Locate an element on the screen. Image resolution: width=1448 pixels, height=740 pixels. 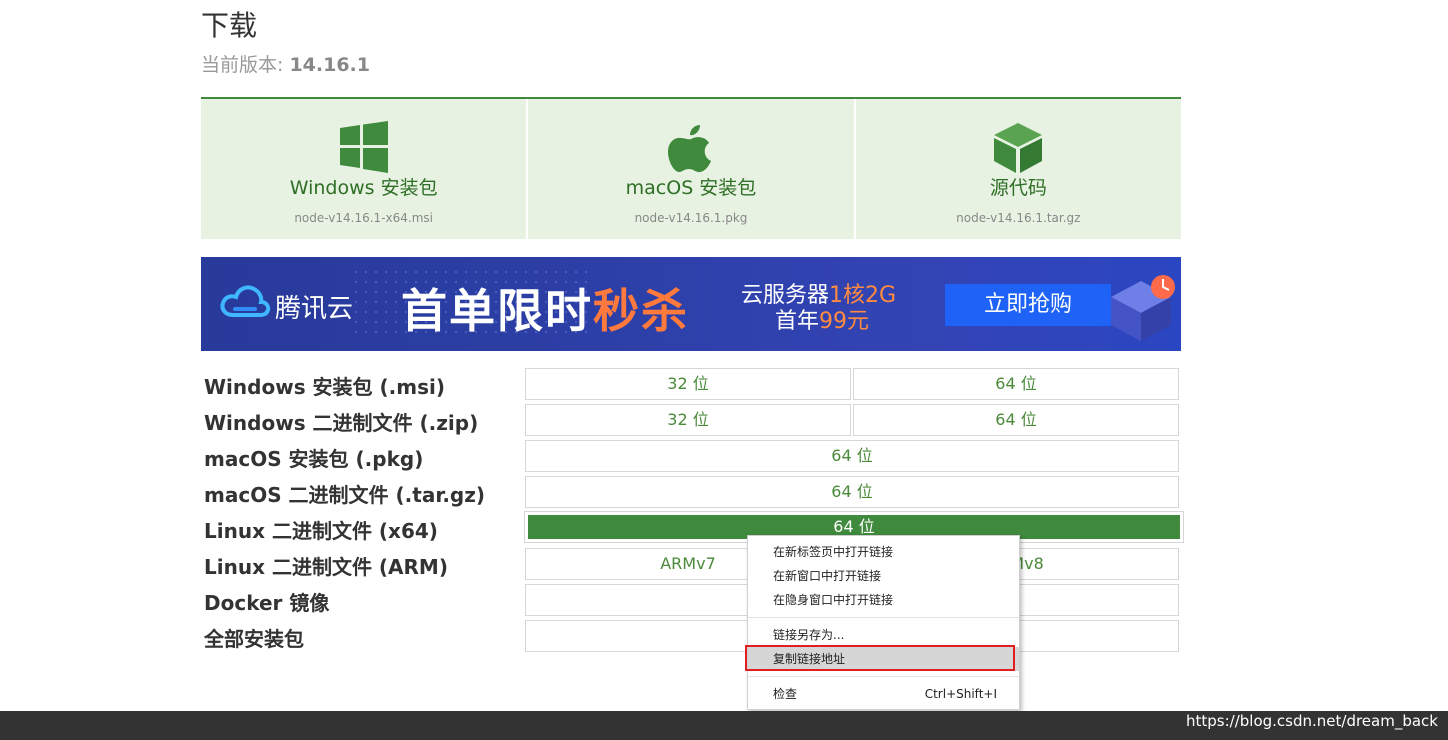
windows-msi-64bit-link: 64 位 is located at coordinates (1016, 384).